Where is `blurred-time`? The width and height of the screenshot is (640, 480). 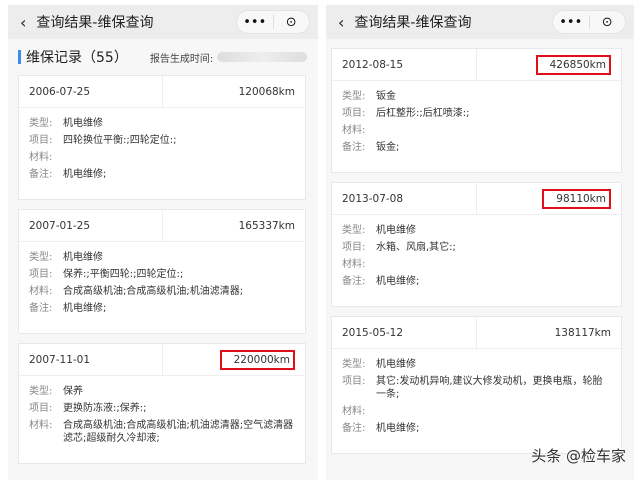
blurred-time is located at coordinates (262, 57).